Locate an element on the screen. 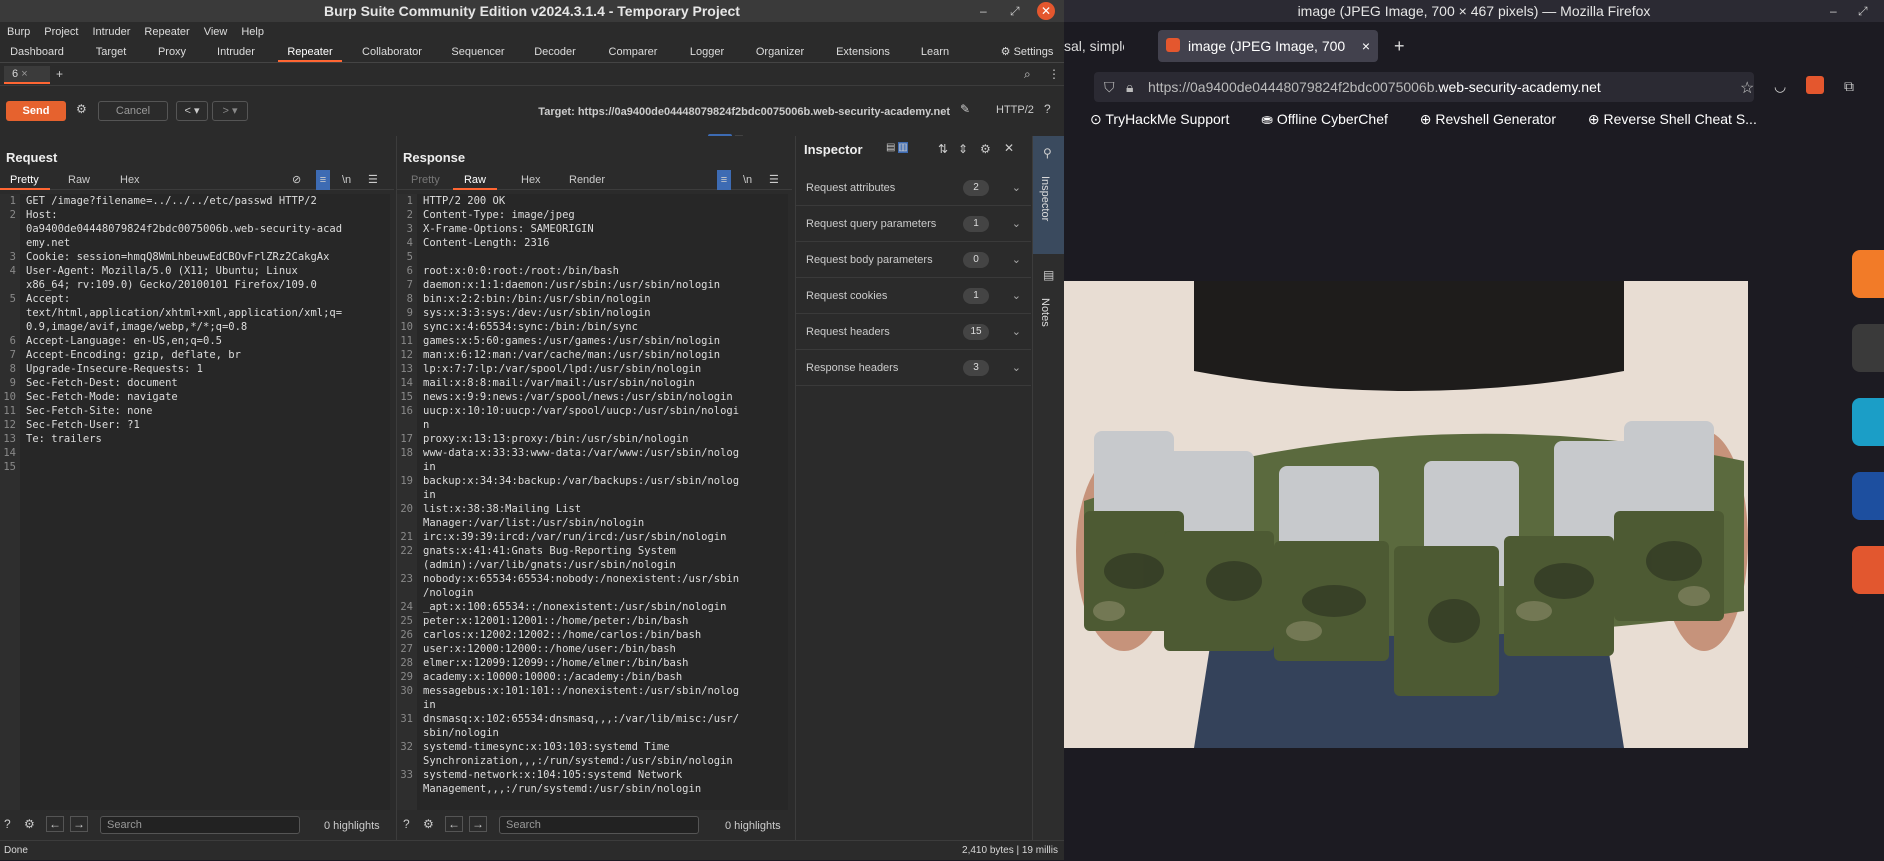 The height and width of the screenshot is (861, 1884). edit-icon: ✎ is located at coordinates (965, 109).